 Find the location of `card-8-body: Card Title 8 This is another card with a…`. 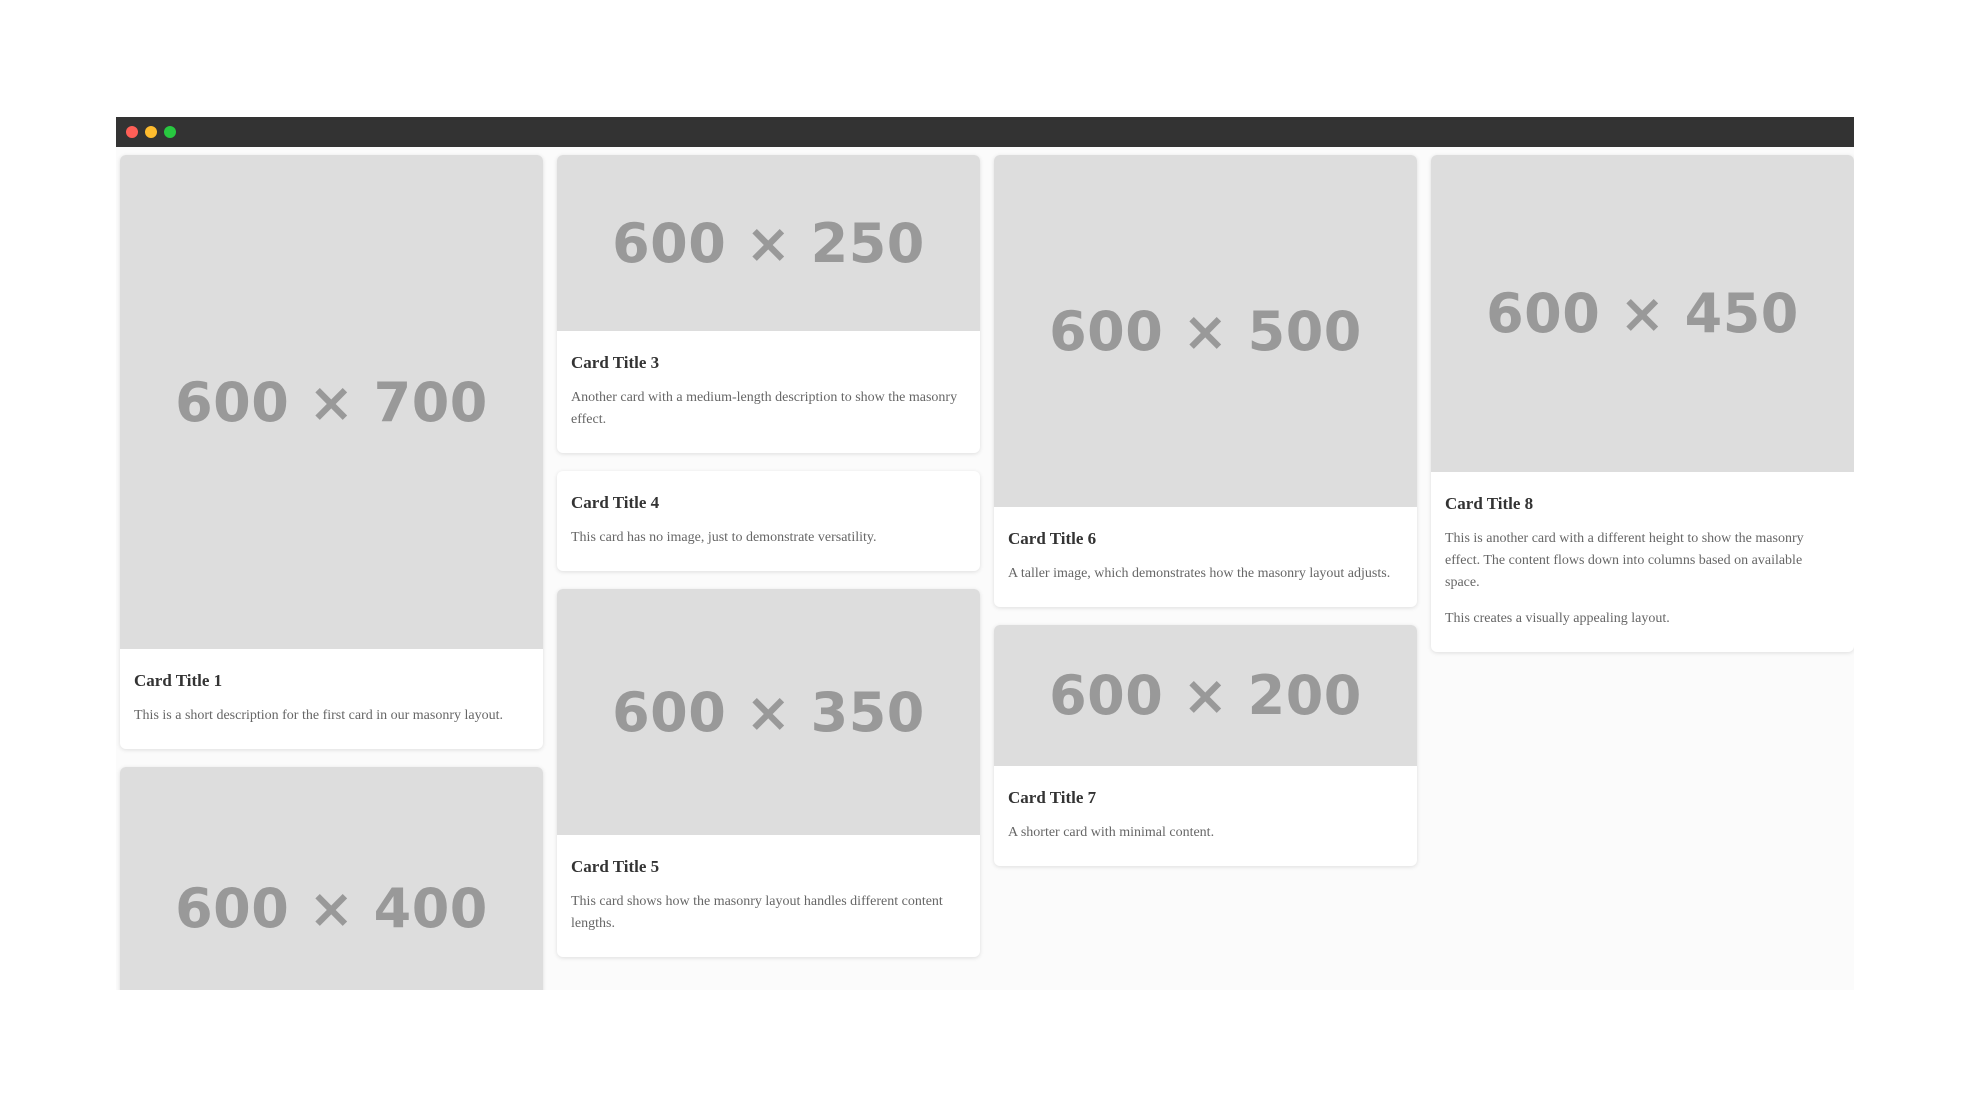

card-8-body: Card Title 8 This is another card with a… is located at coordinates (1642, 562).